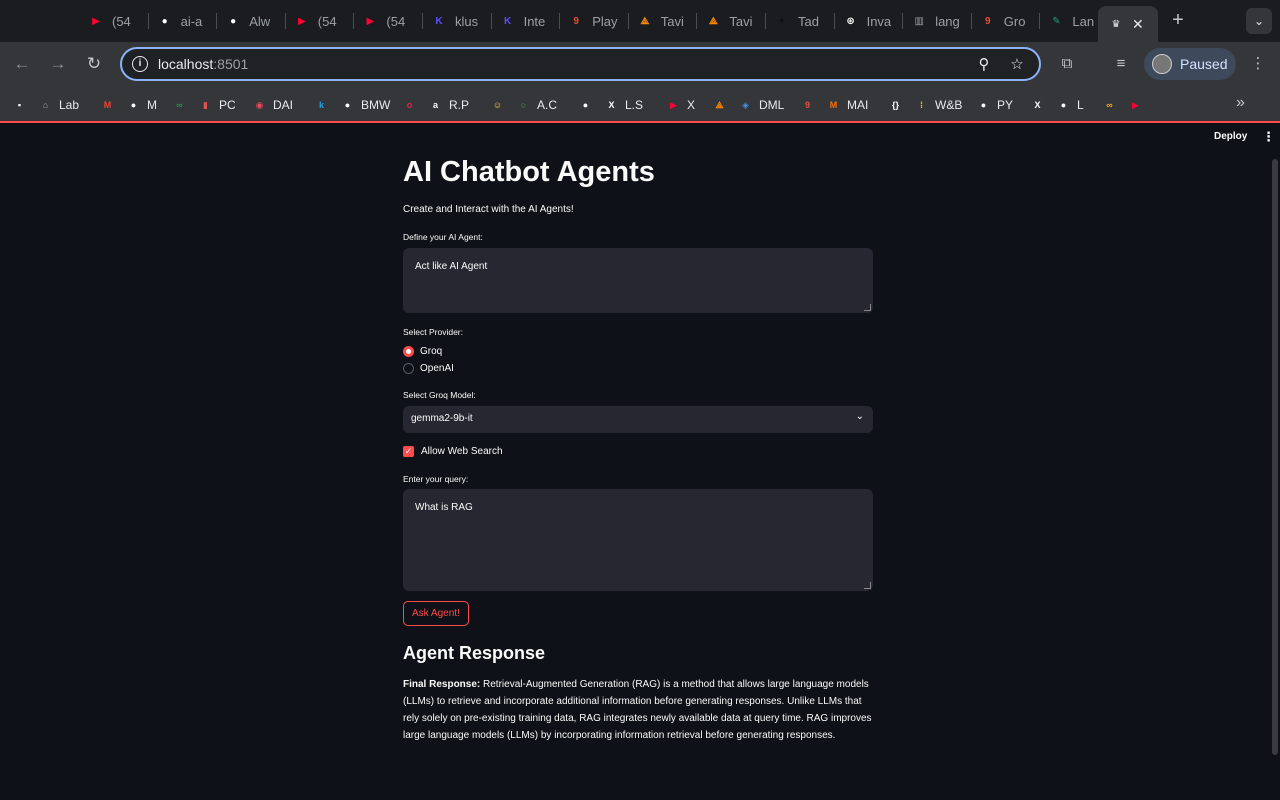 The image size is (1280, 800). Describe the element at coordinates (1268, 137) in the screenshot. I see `app-menu-icon: ⋮` at that location.